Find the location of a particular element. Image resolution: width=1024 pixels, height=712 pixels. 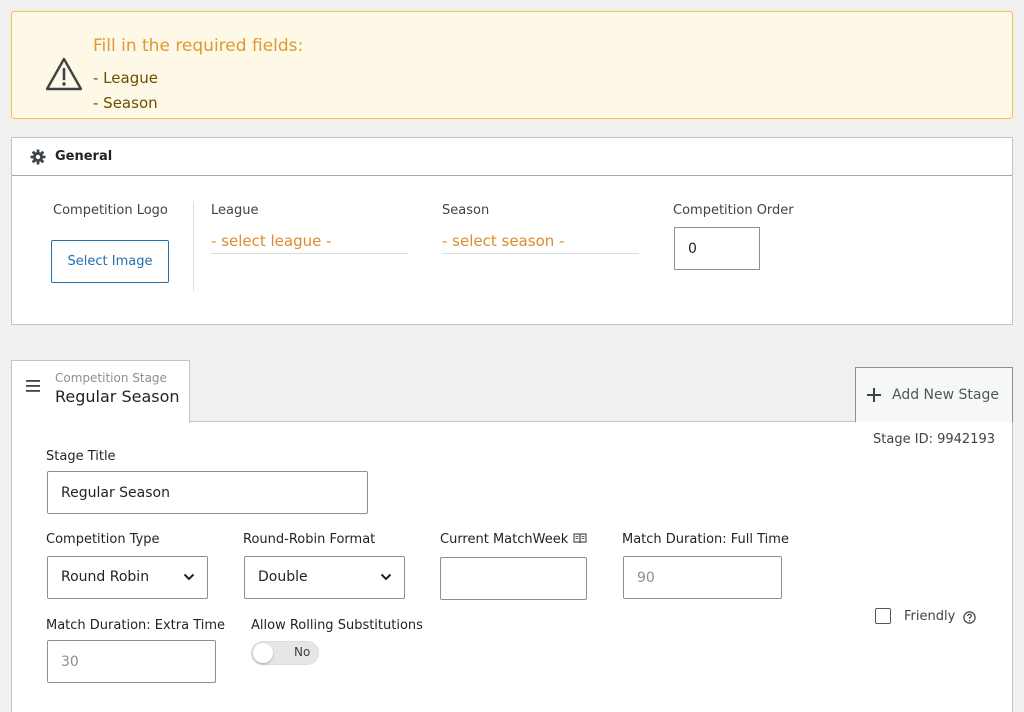

current-matchweek-input is located at coordinates (513, 578).